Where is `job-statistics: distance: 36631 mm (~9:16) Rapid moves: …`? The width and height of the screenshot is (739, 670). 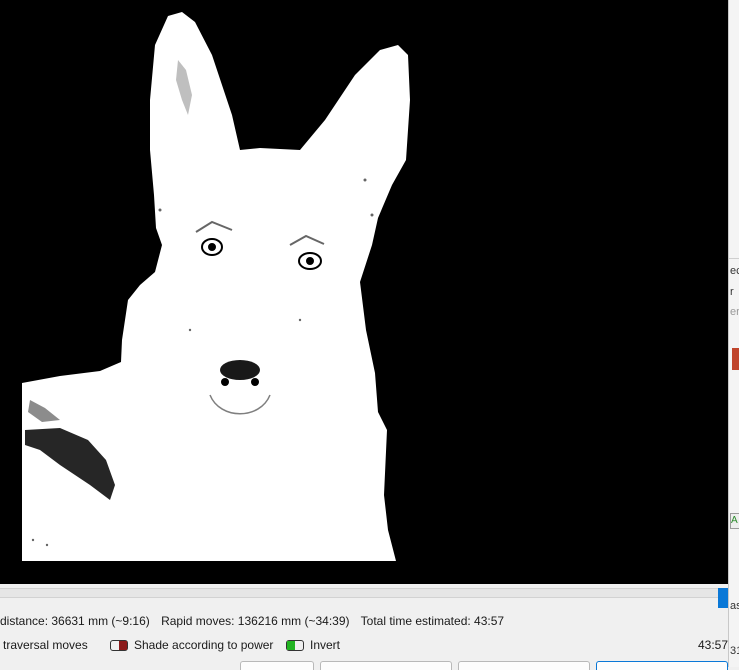
job-statistics: distance: 36631 mm (~9:16) Rapid moves: … is located at coordinates (256, 621).